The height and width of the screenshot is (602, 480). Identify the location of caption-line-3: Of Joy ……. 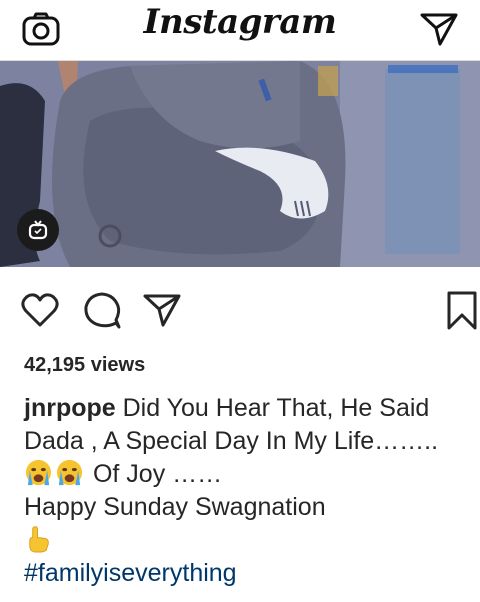
(249, 474).